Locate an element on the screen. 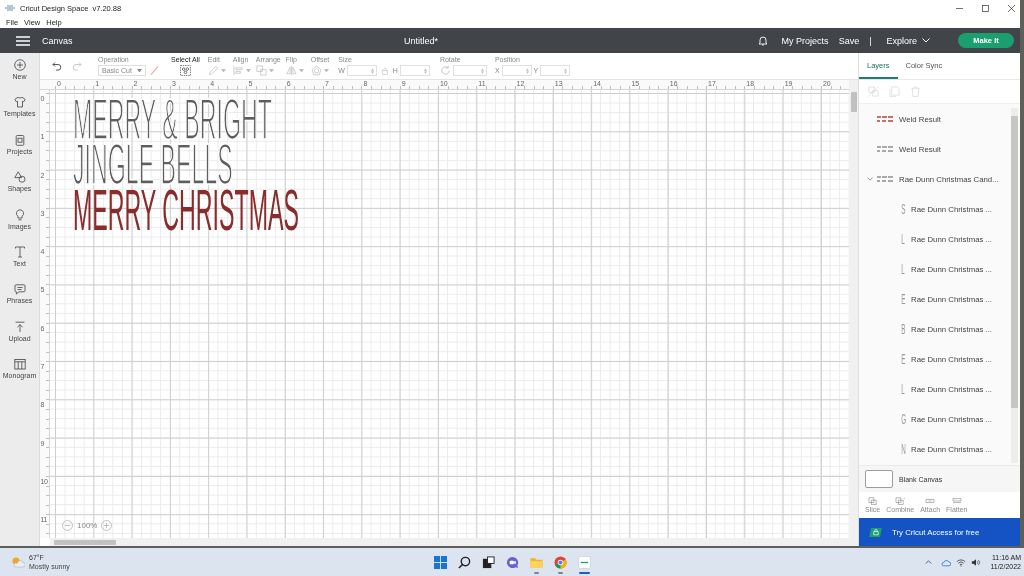  header-link: My Projects is located at coordinates (805, 40).